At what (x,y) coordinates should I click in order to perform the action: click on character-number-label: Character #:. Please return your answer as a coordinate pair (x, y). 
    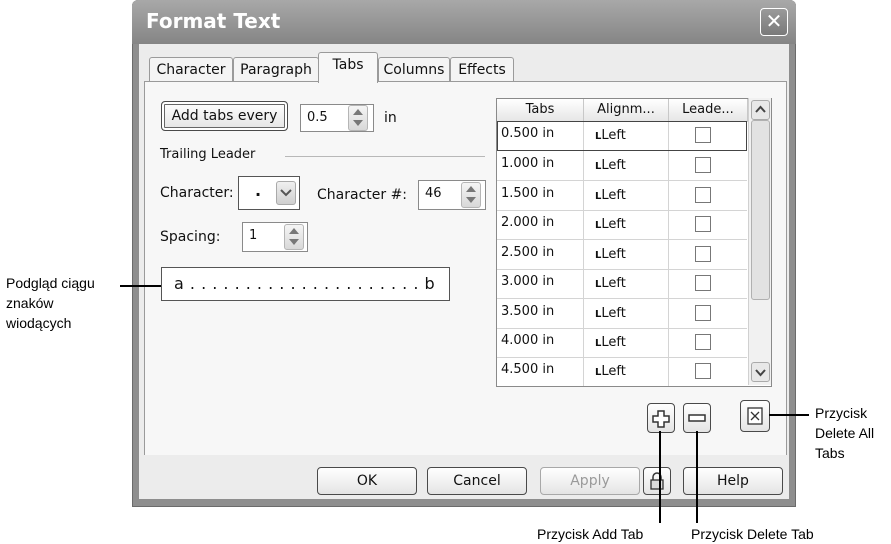
    Looking at the image, I should click on (362, 195).